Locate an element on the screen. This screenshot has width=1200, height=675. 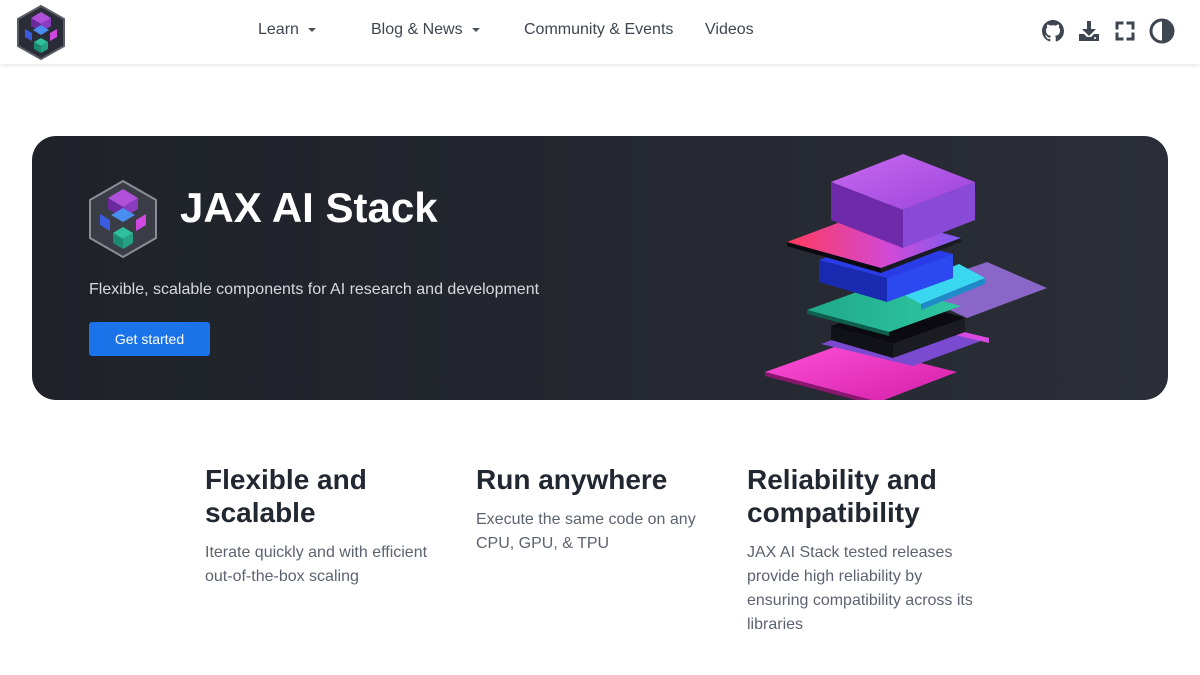
nav-blog-news: Blog & News is located at coordinates (425, 30).